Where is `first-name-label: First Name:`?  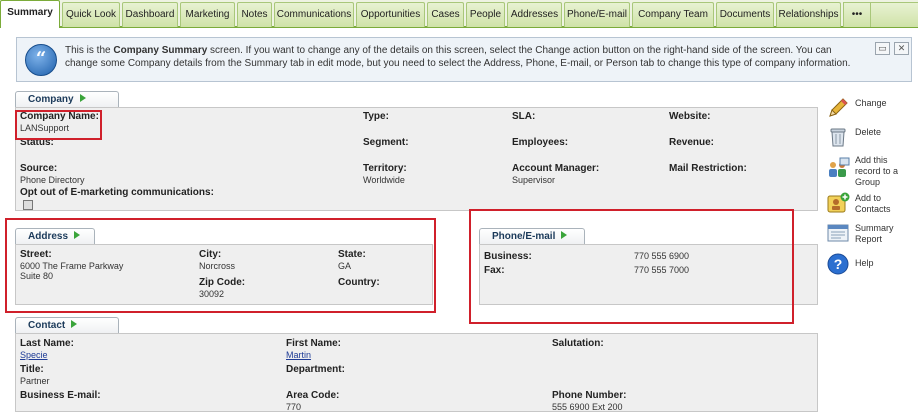
first-name-label: First Name: is located at coordinates (314, 343).